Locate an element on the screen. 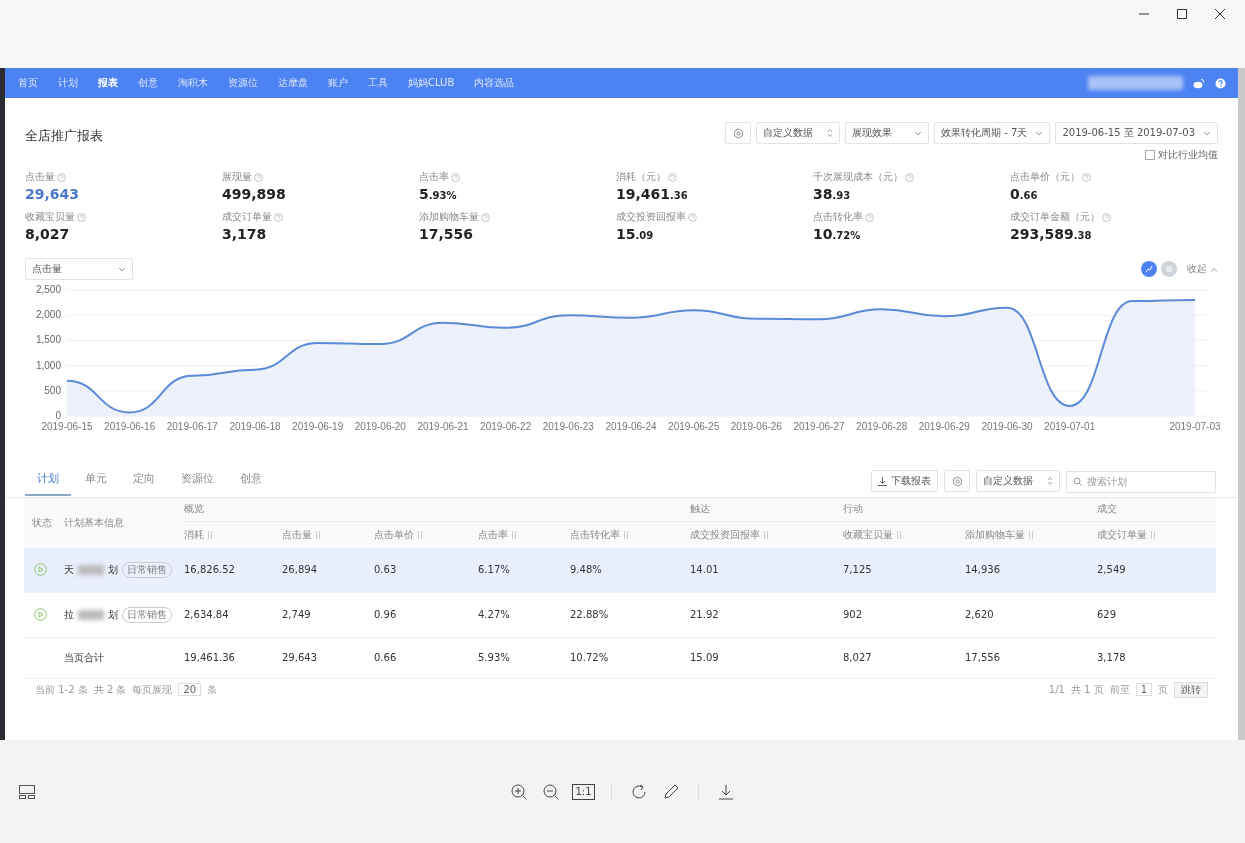 Image resolution: width=1245 pixels, height=843 pixels. table-cell-text: 0.66 is located at coordinates (386, 657).